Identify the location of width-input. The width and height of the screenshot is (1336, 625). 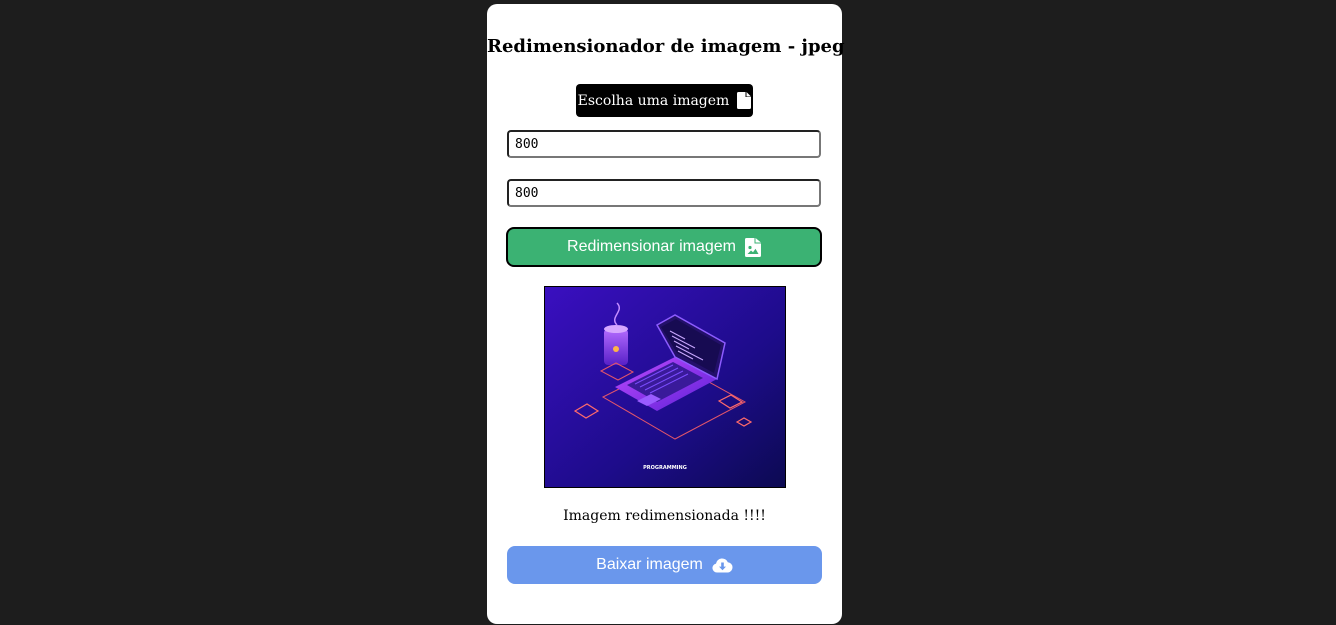
(664, 144).